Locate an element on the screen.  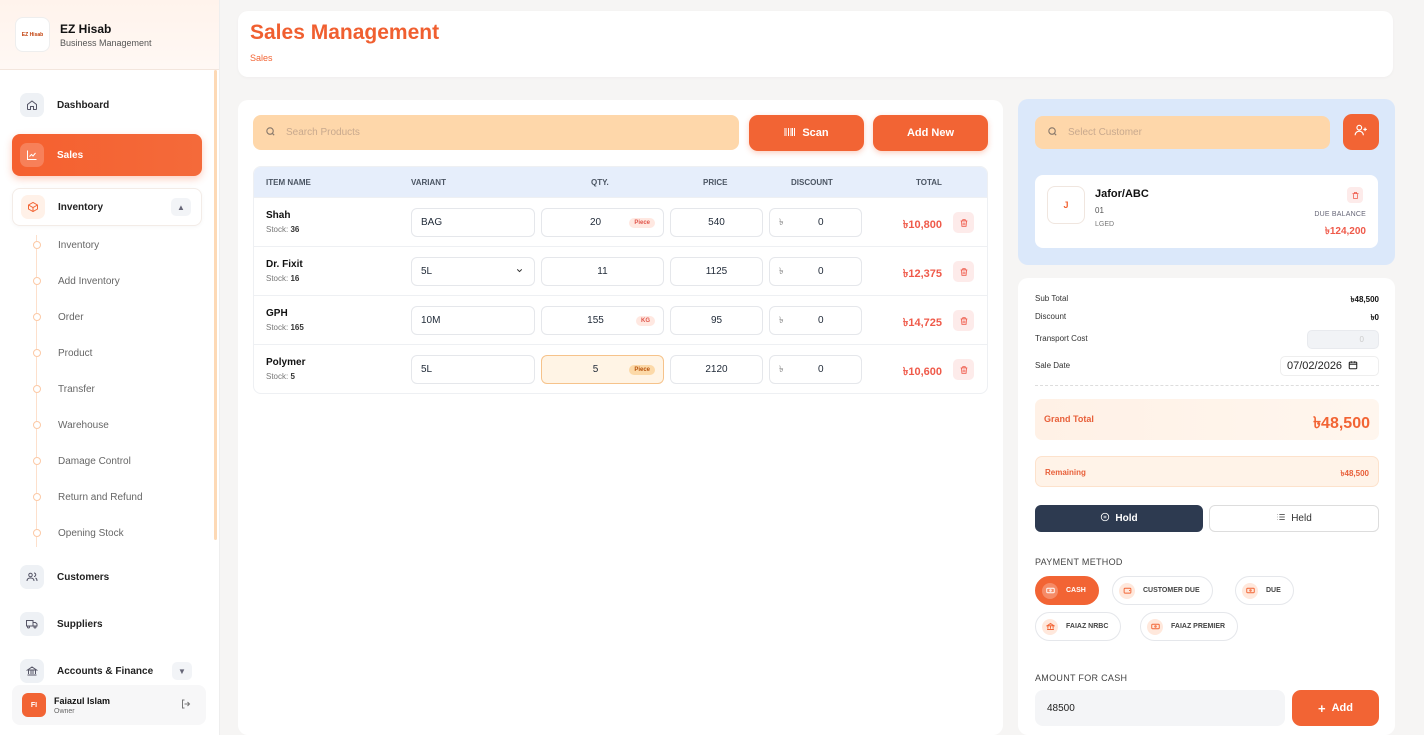
row-total: ৳10,600 is located at coordinates (922, 372).